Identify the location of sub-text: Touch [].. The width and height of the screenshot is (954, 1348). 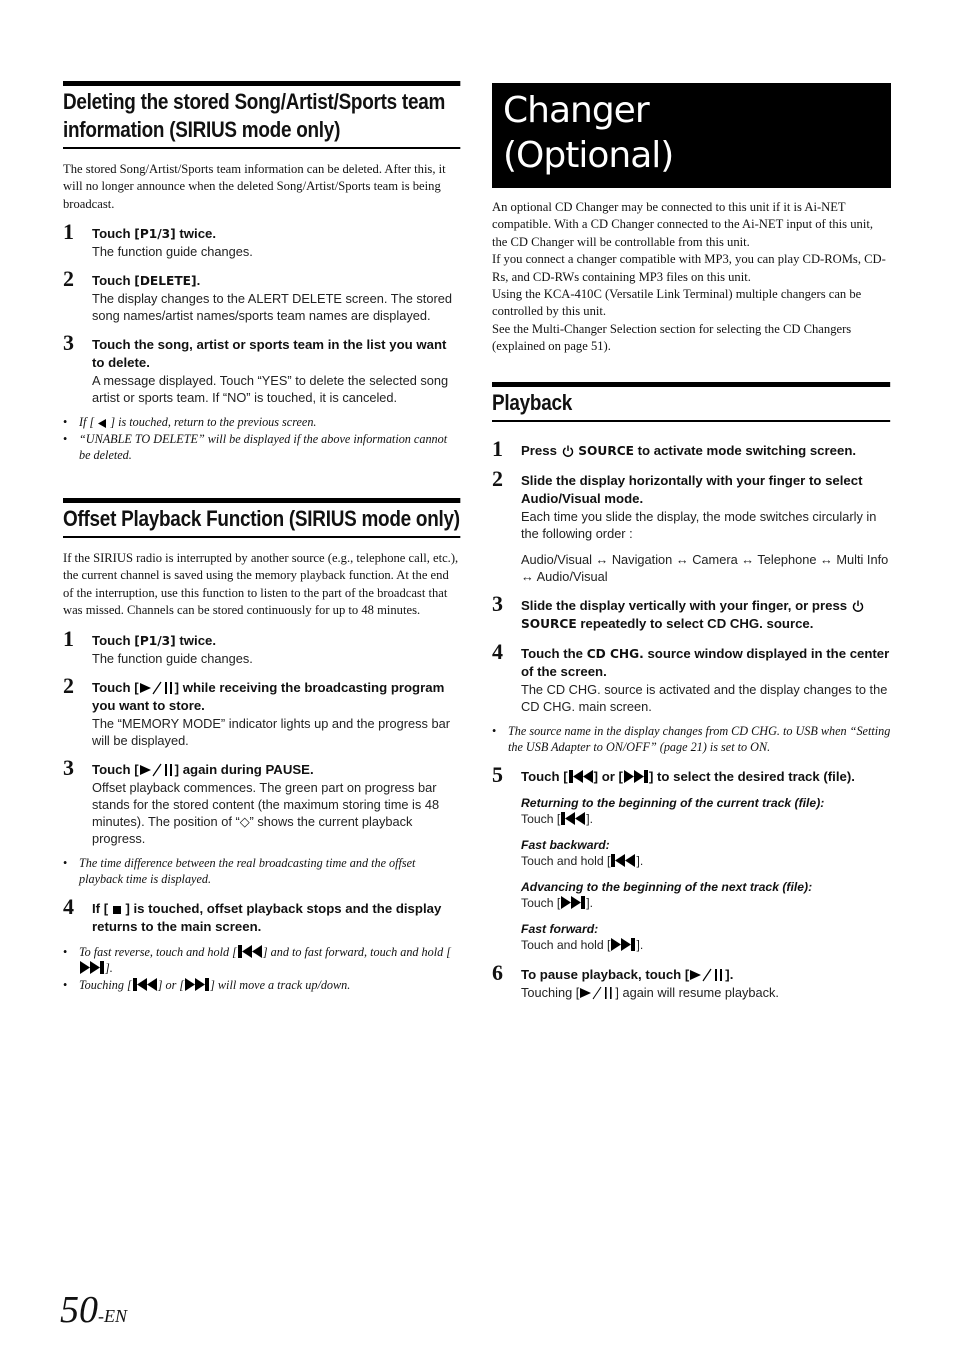
(557, 902).